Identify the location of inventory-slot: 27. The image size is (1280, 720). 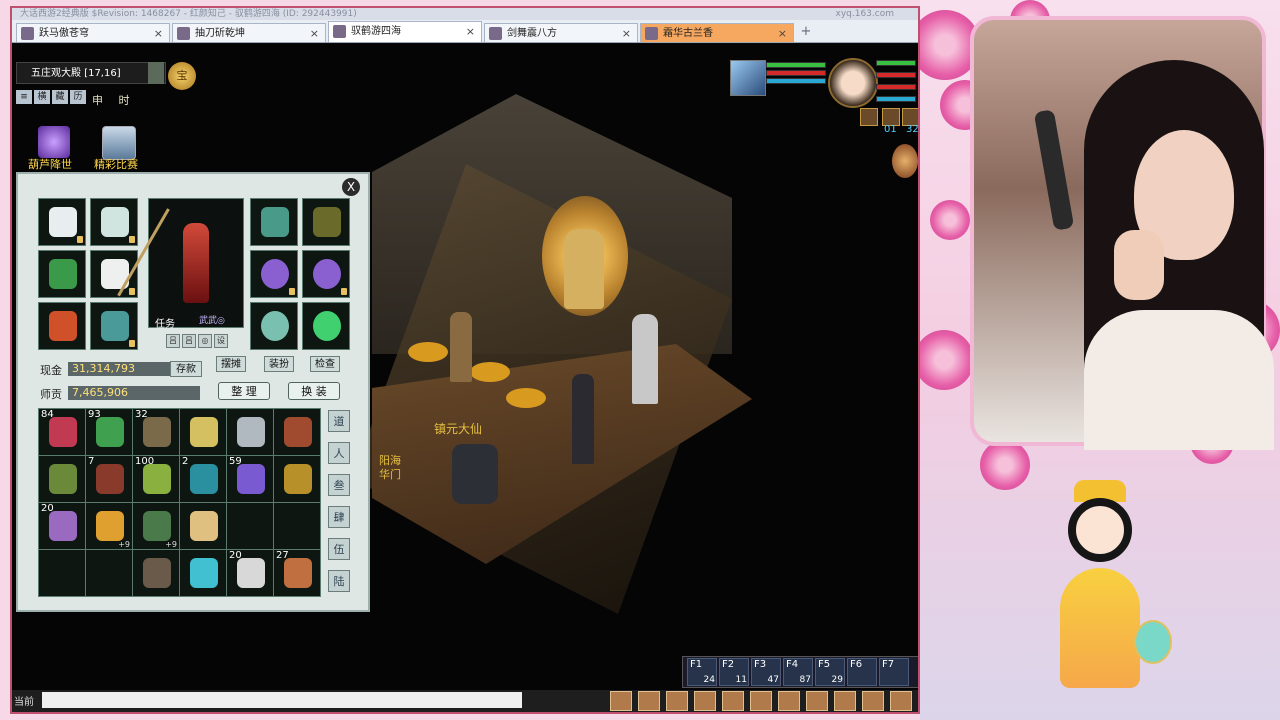
(297, 573).